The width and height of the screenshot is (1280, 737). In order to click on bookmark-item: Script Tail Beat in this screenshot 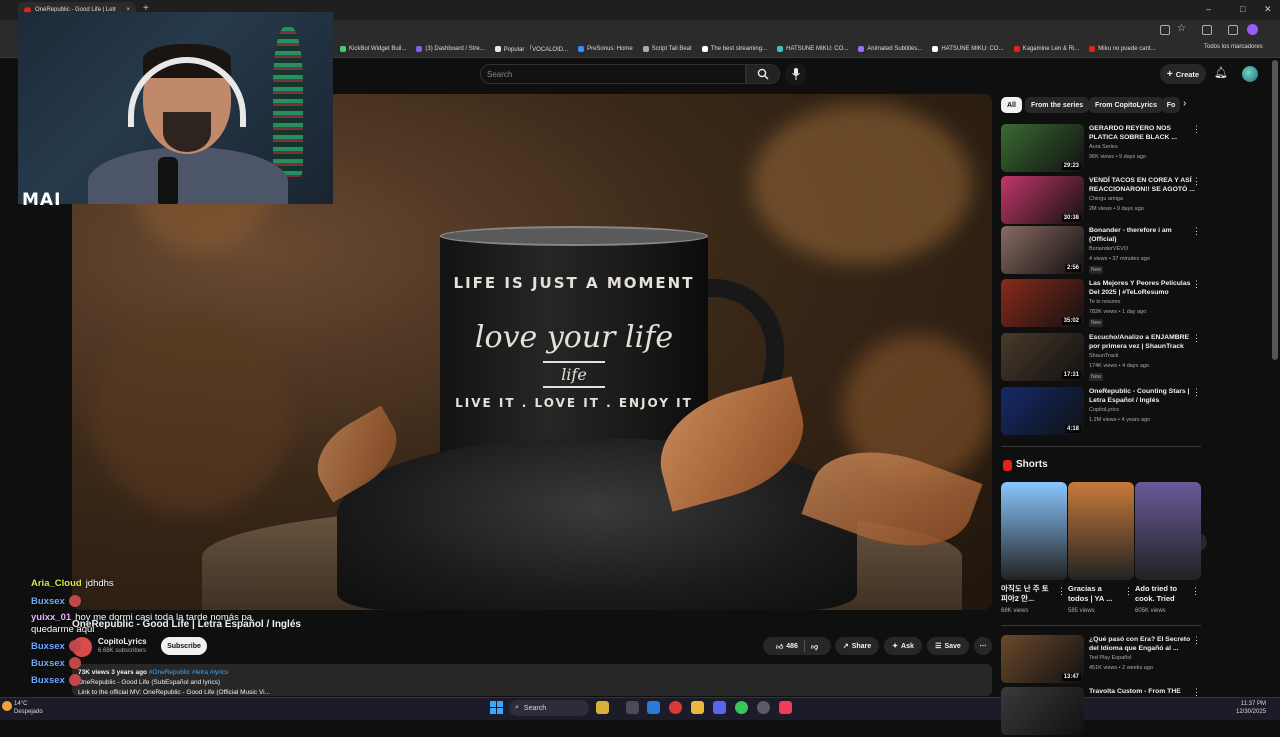, I will do `click(667, 48)`.